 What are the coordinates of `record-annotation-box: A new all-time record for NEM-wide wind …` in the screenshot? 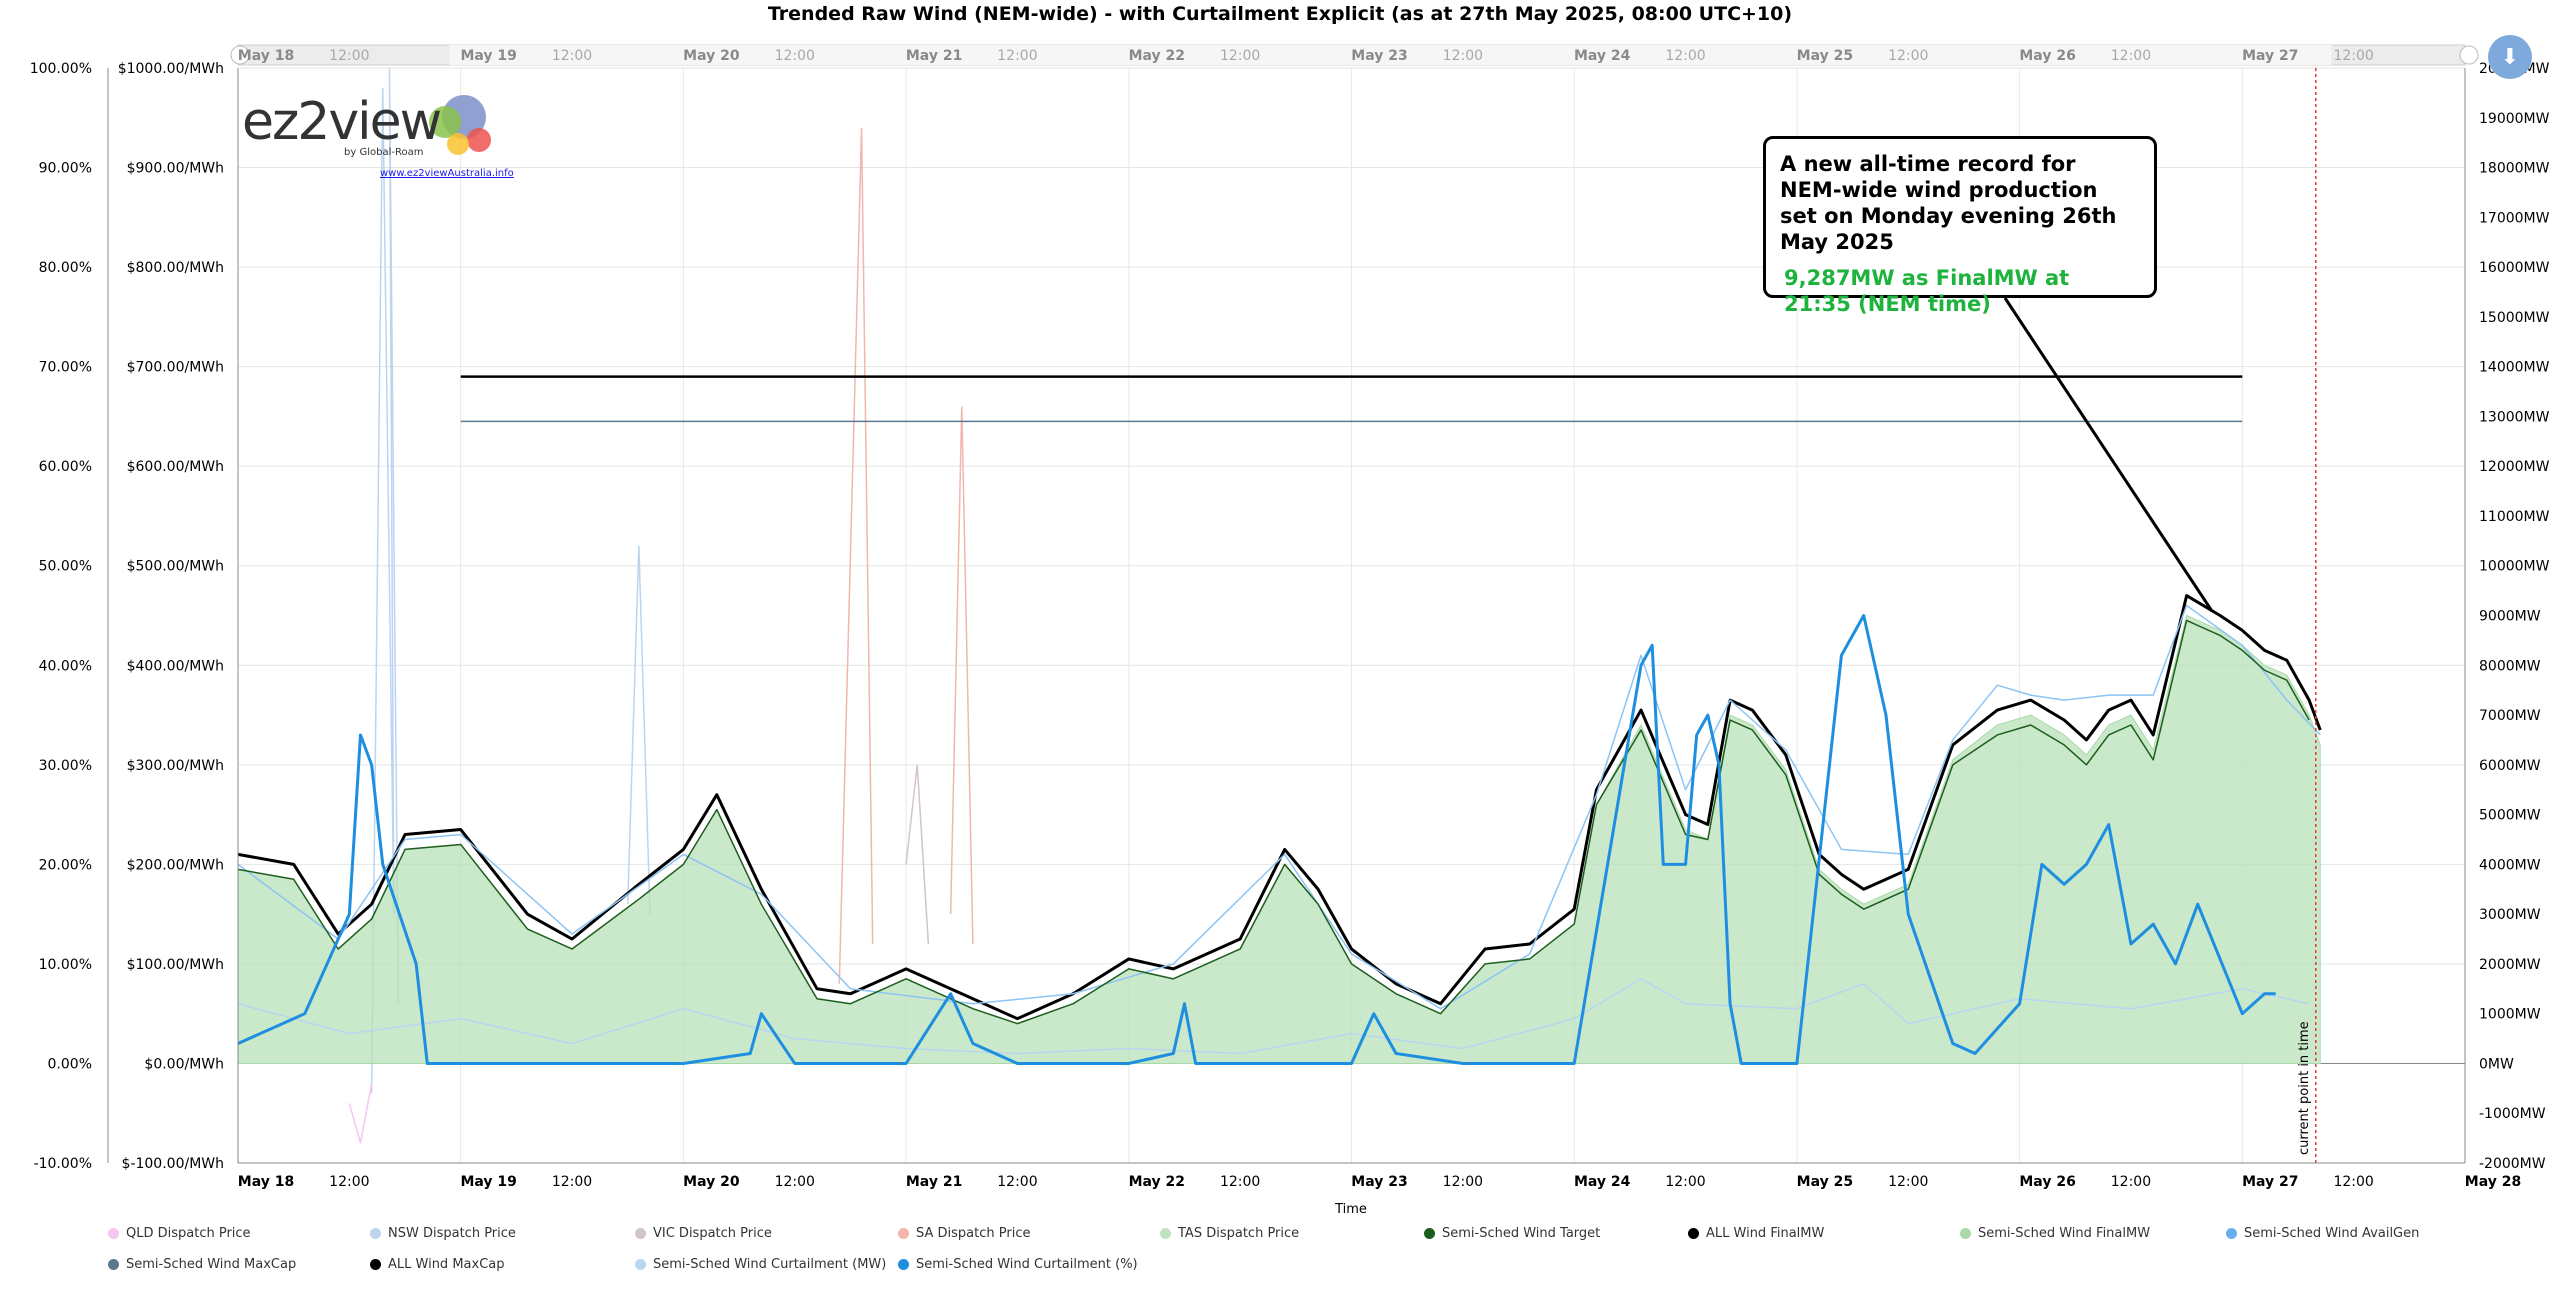 It's located at (1960, 226).